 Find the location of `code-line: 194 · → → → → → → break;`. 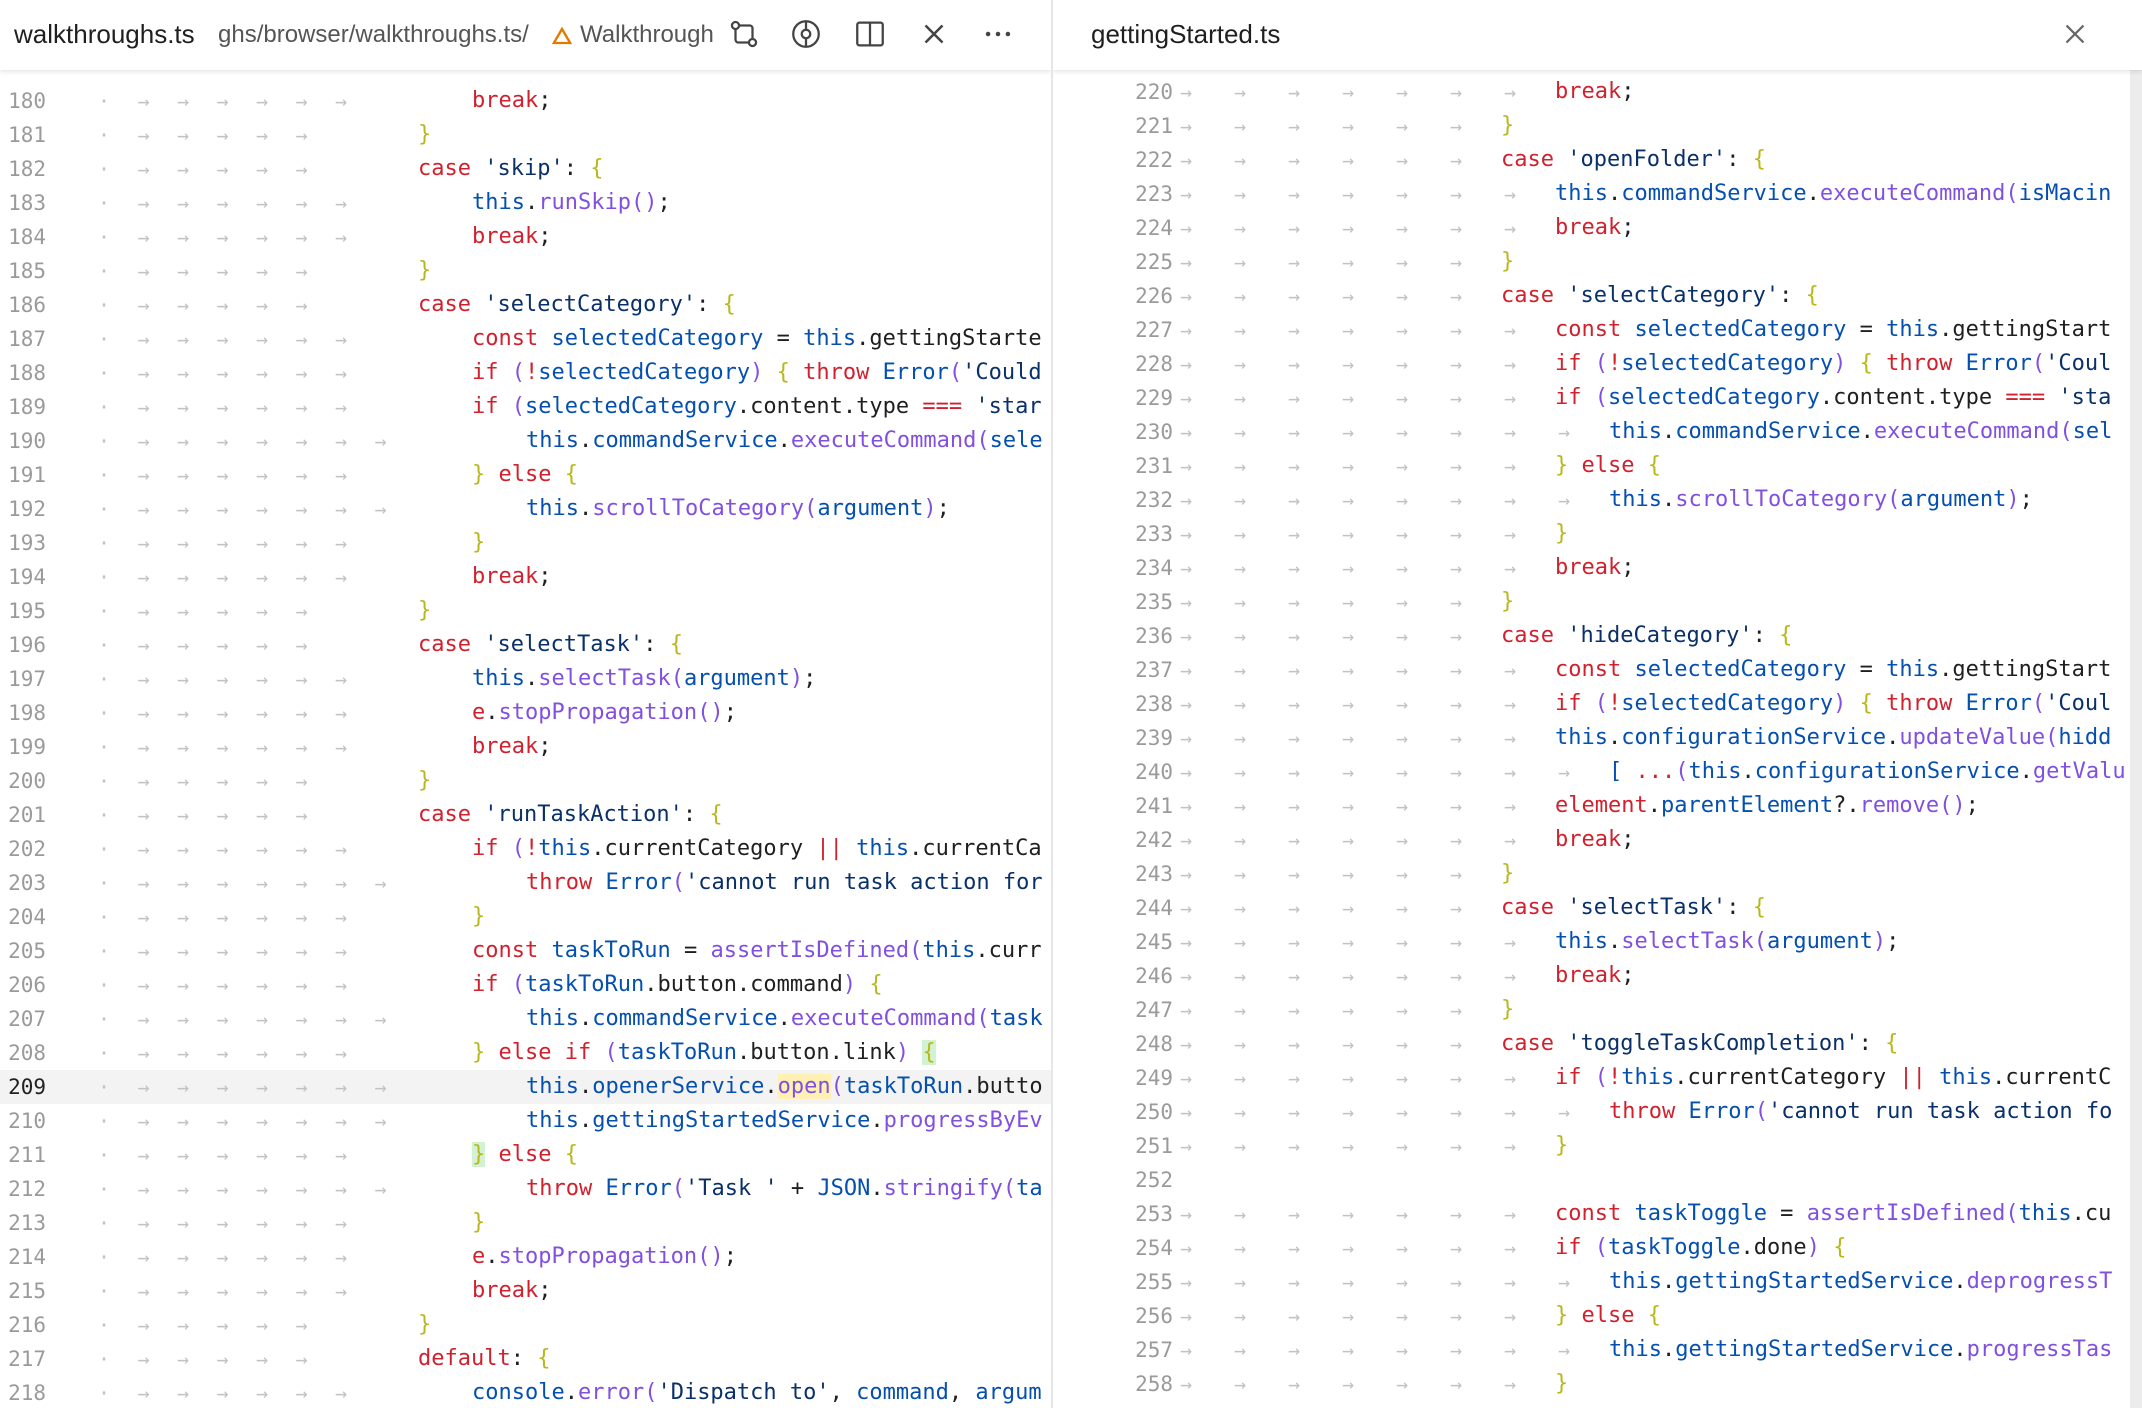

code-line: 194 · → → → → → → break; is located at coordinates (525, 577).